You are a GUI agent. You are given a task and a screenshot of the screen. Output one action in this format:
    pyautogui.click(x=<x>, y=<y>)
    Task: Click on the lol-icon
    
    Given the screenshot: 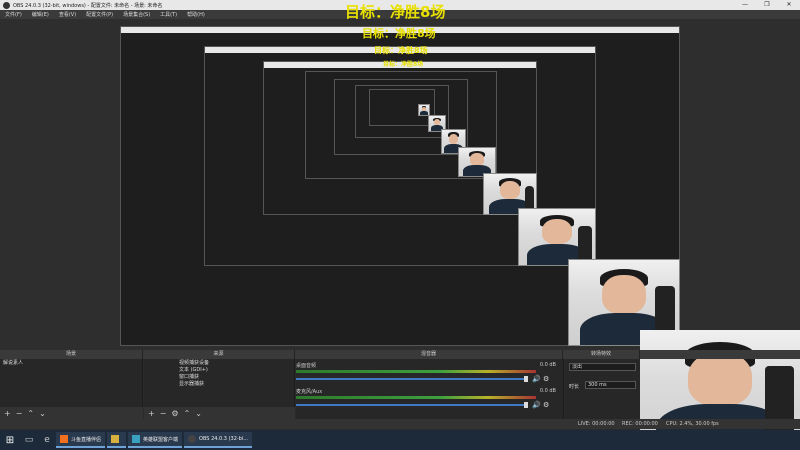 What is the action you would take?
    pyautogui.click(x=136, y=439)
    